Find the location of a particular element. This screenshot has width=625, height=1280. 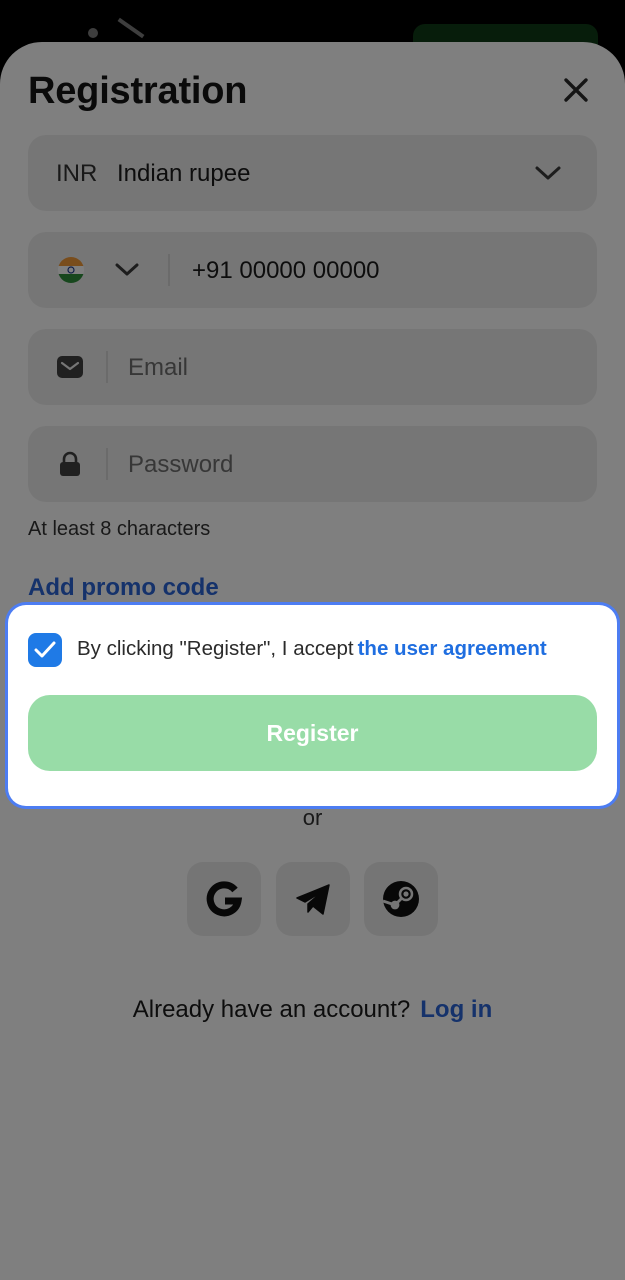

user-agreement-link: the user agreement is located at coordinates (452, 648).